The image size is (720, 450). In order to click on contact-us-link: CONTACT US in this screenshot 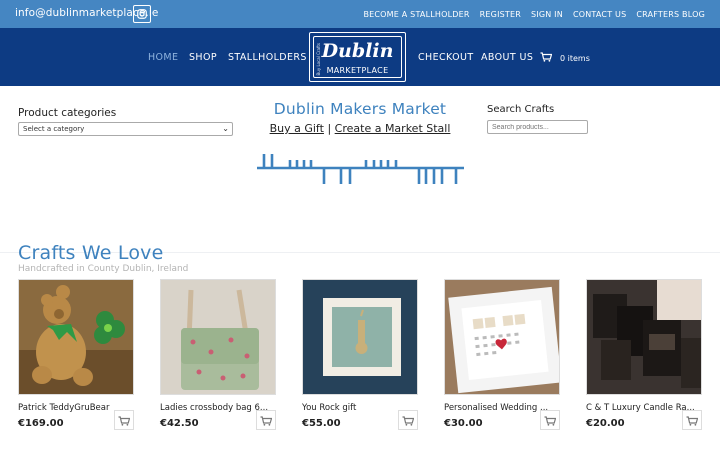, I will do `click(599, 14)`.